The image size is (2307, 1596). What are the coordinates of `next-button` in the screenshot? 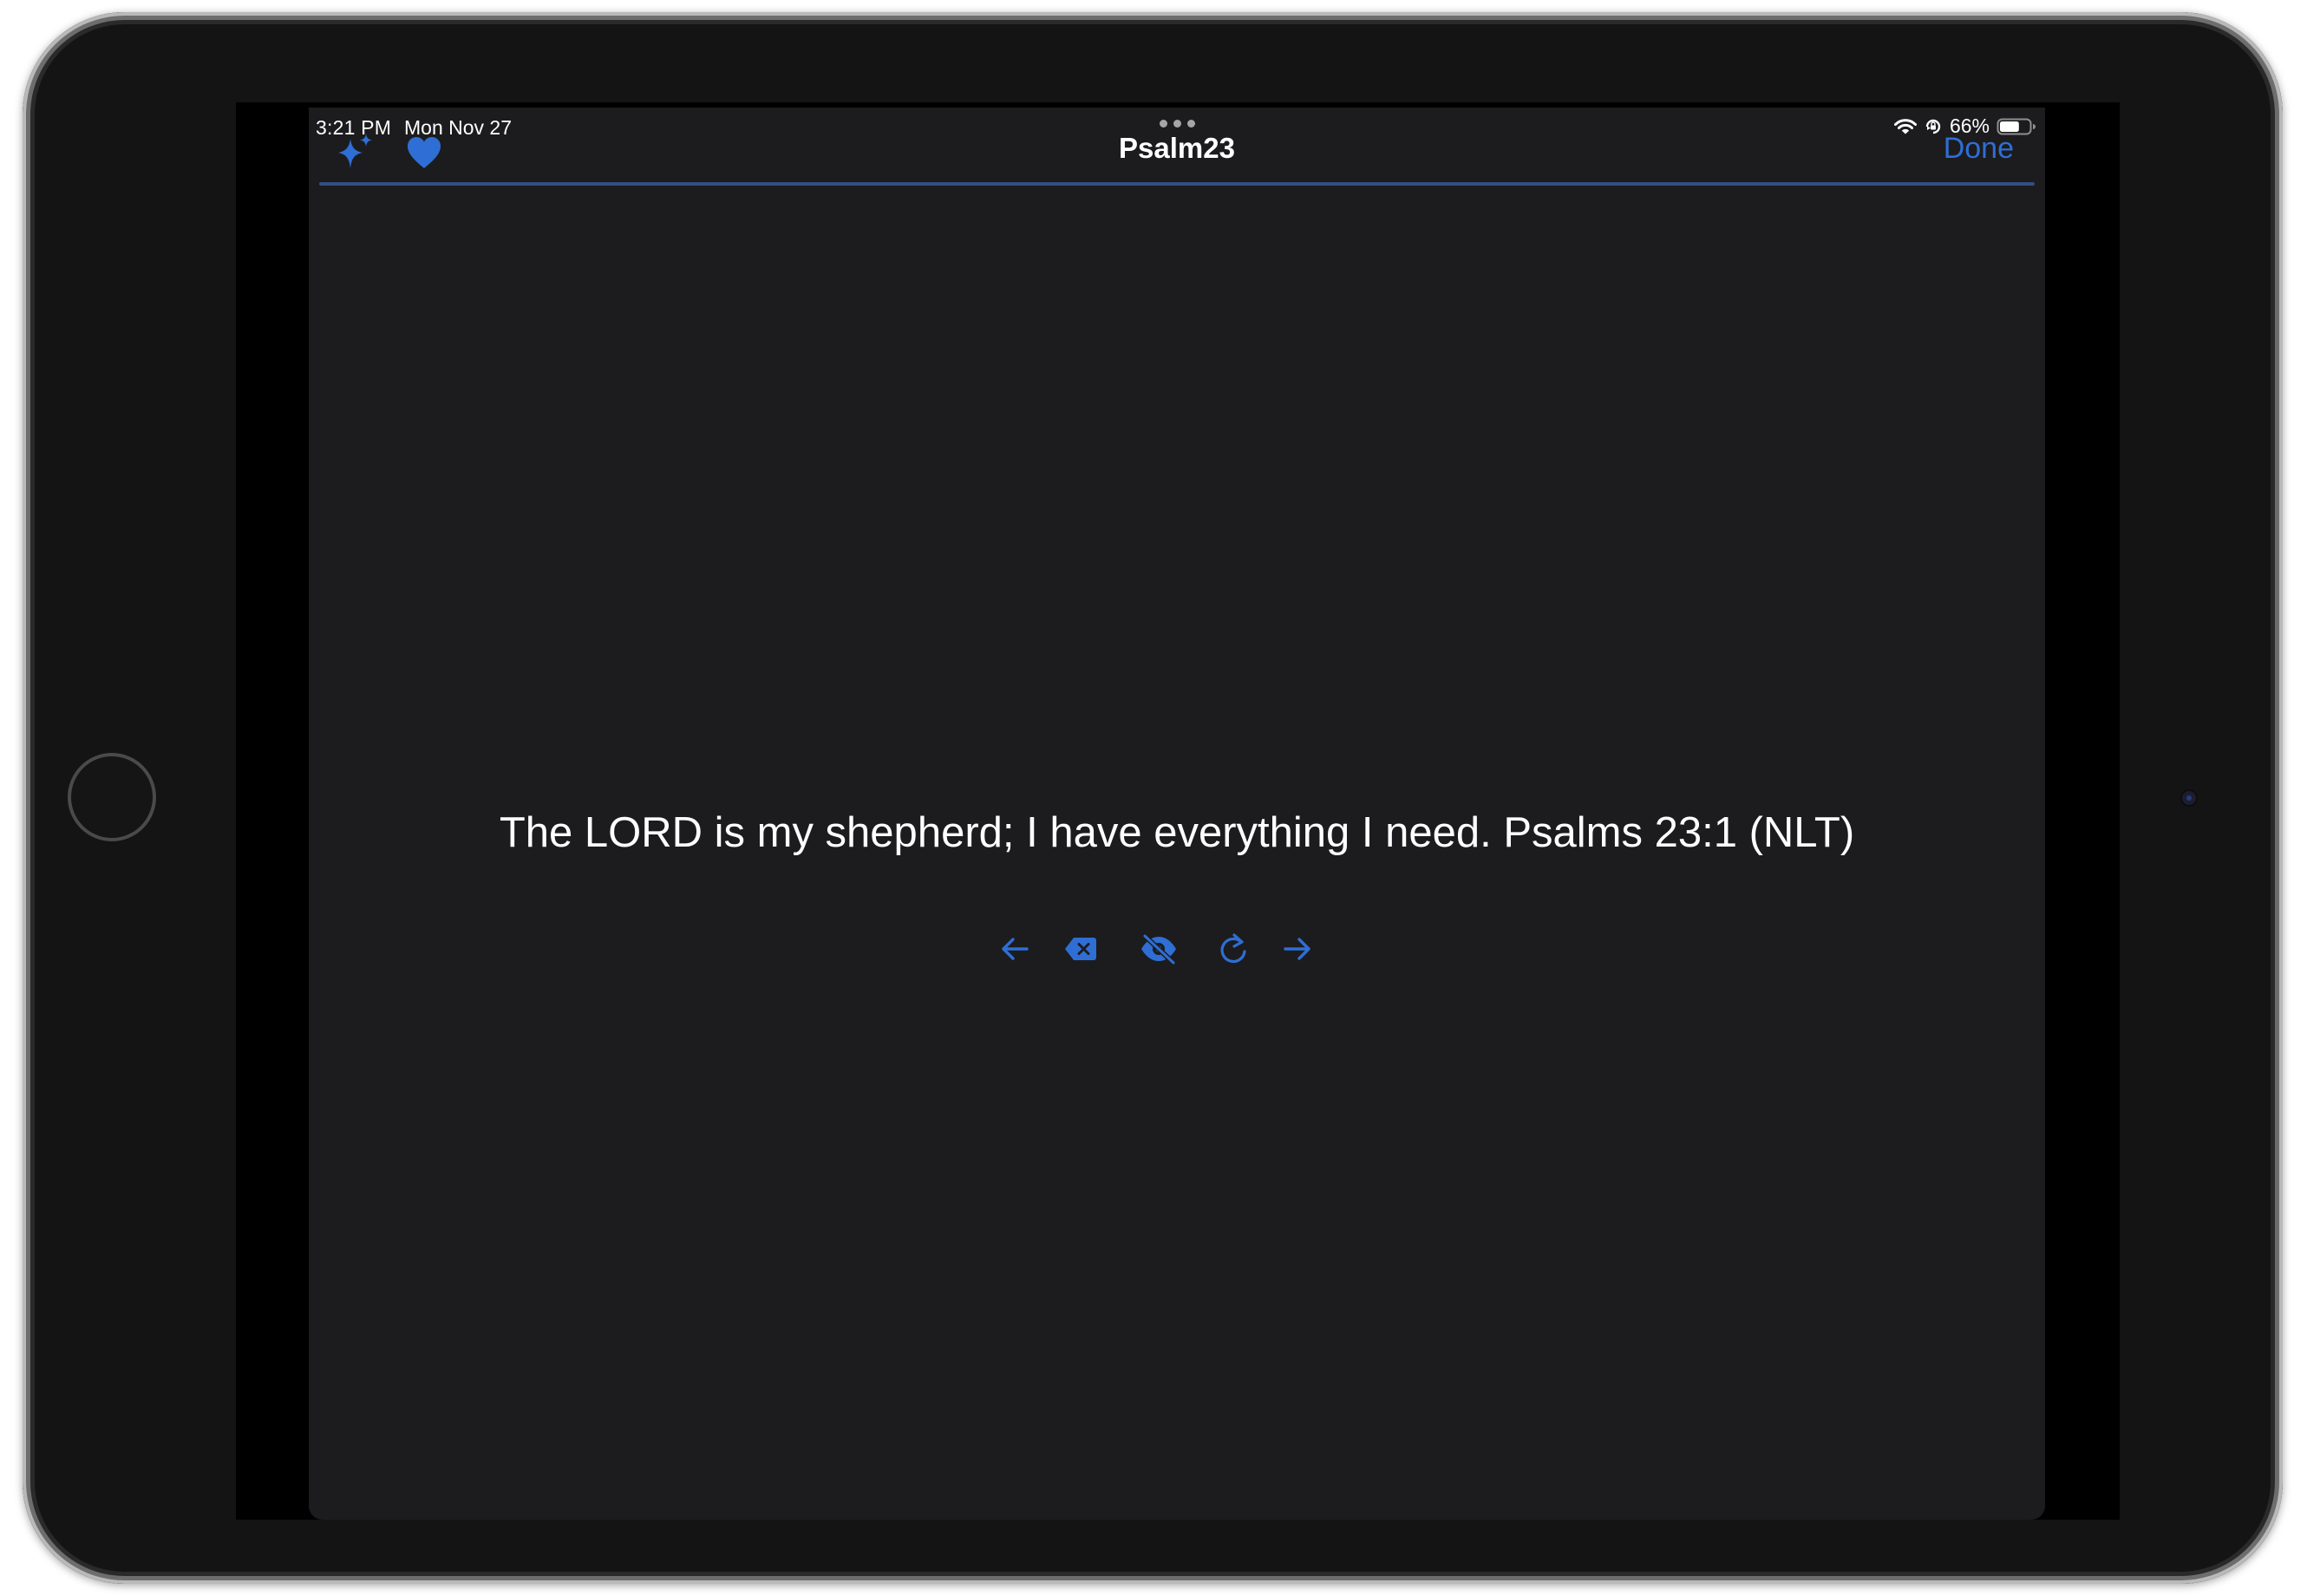 It's located at (1297, 949).